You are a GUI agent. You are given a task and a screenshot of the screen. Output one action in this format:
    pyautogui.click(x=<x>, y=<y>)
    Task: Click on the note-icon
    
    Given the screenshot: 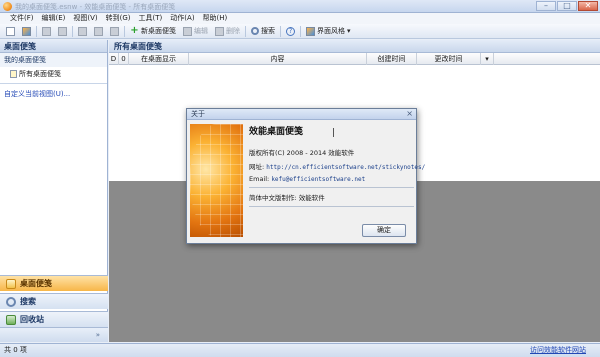 What is the action you would take?
    pyautogui.click(x=13, y=74)
    